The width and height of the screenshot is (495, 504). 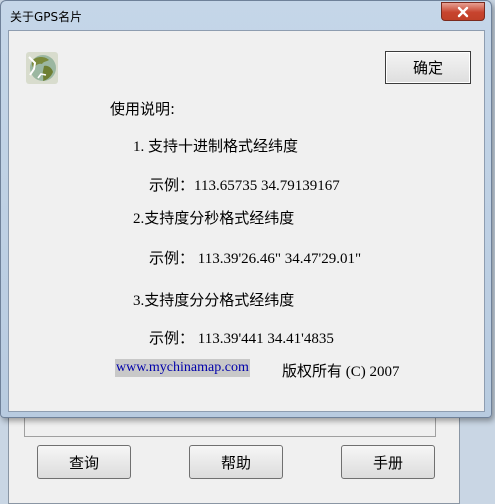 I want to click on copyright-text: 版权所有 (C) 2007, so click(x=341, y=372).